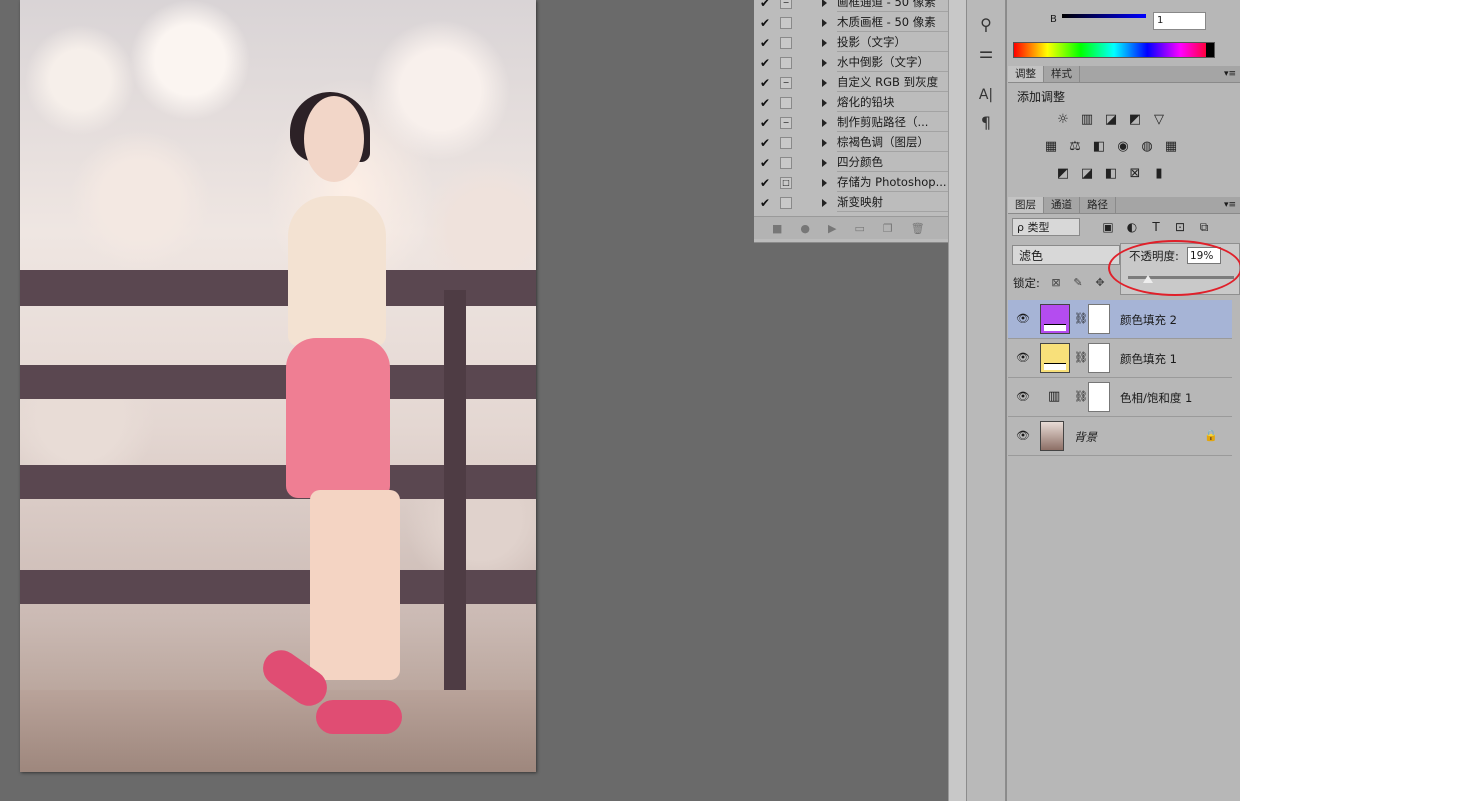  I want to click on color-spectrum-ramp, so click(1114, 50).